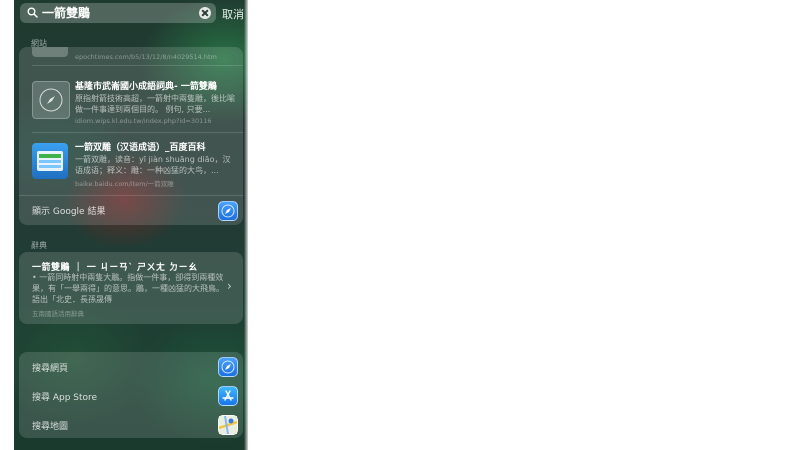 The height and width of the screenshot is (450, 800). I want to click on search-action-label: 搜尋 App Store, so click(65, 398).